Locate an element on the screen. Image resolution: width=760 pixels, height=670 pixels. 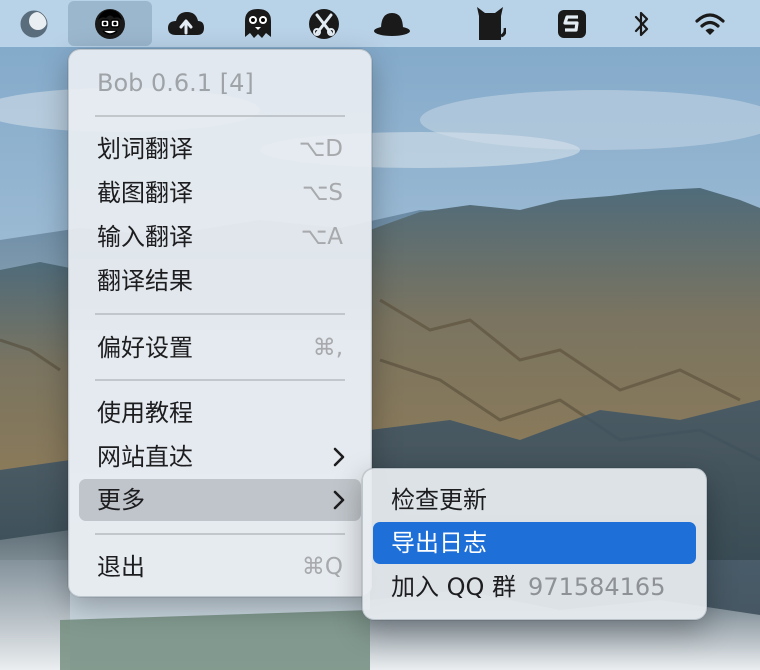
menu-bar is located at coordinates (380, 23).